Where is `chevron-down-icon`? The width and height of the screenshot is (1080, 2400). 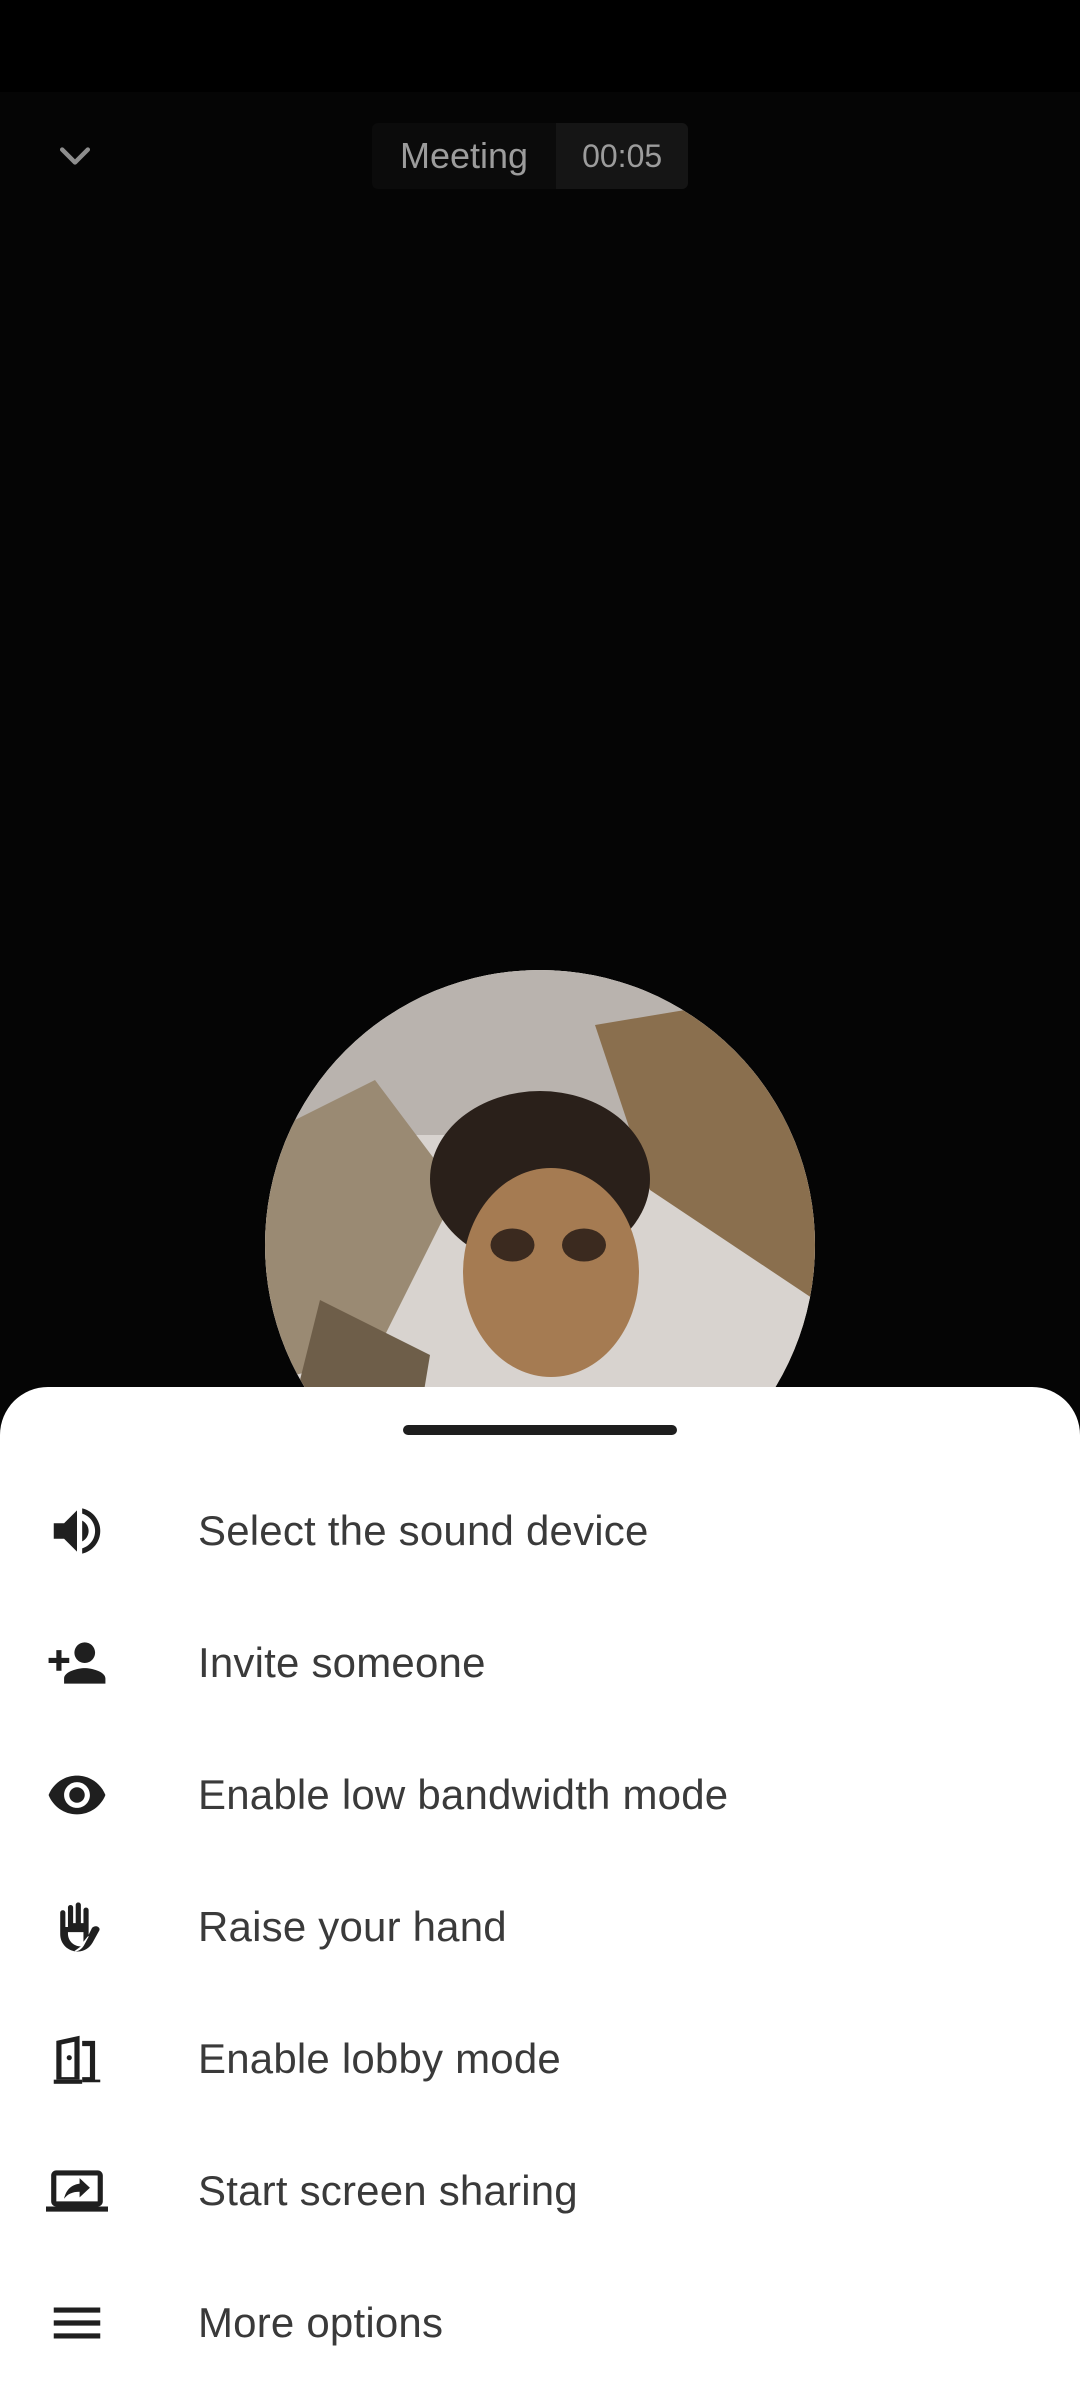
chevron-down-icon is located at coordinates (75, 156).